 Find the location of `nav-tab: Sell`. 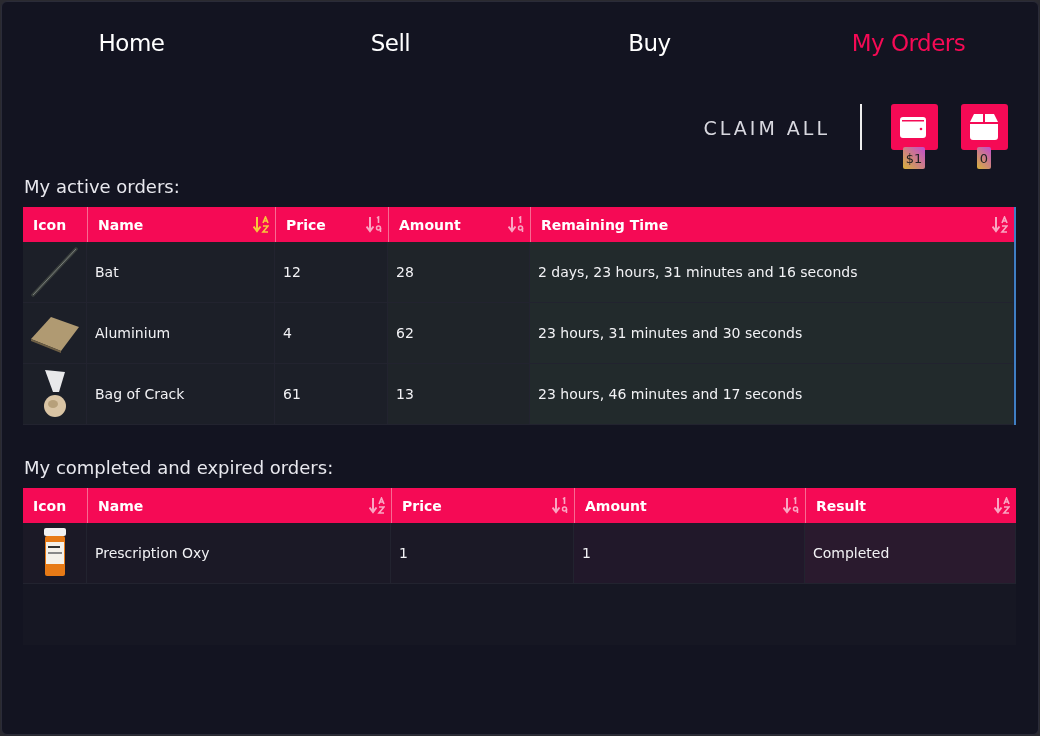

nav-tab: Sell is located at coordinates (390, 43).